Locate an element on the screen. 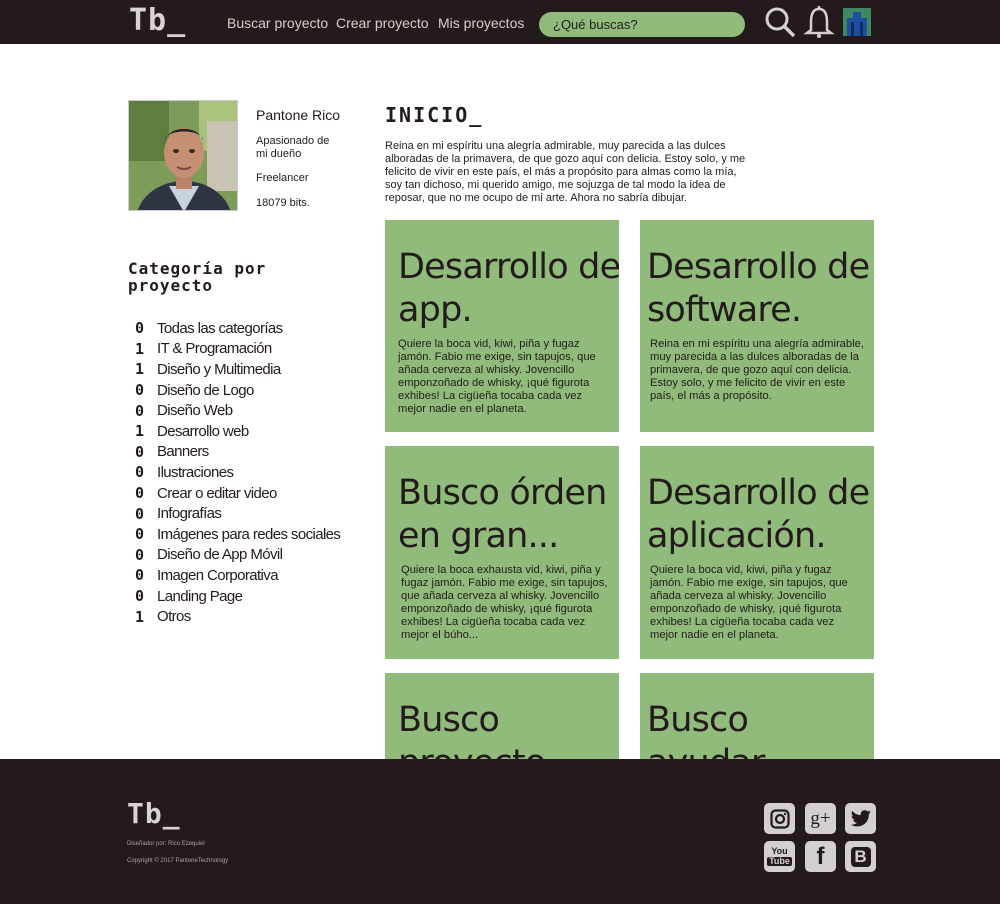  user-avatar is located at coordinates (857, 22).